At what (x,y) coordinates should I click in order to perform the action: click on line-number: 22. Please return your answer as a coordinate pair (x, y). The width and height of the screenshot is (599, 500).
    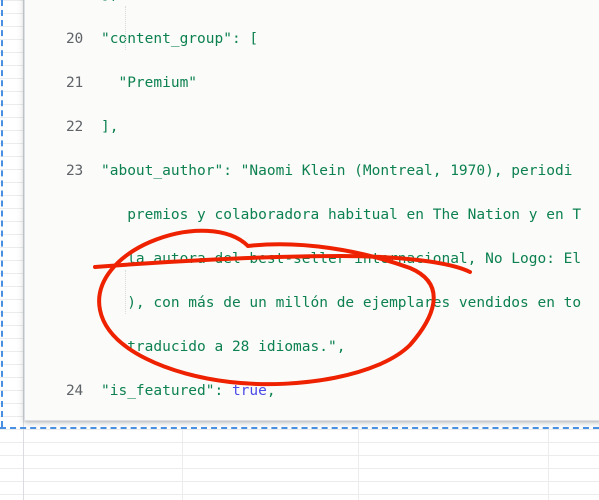
    Looking at the image, I should click on (74, 127).